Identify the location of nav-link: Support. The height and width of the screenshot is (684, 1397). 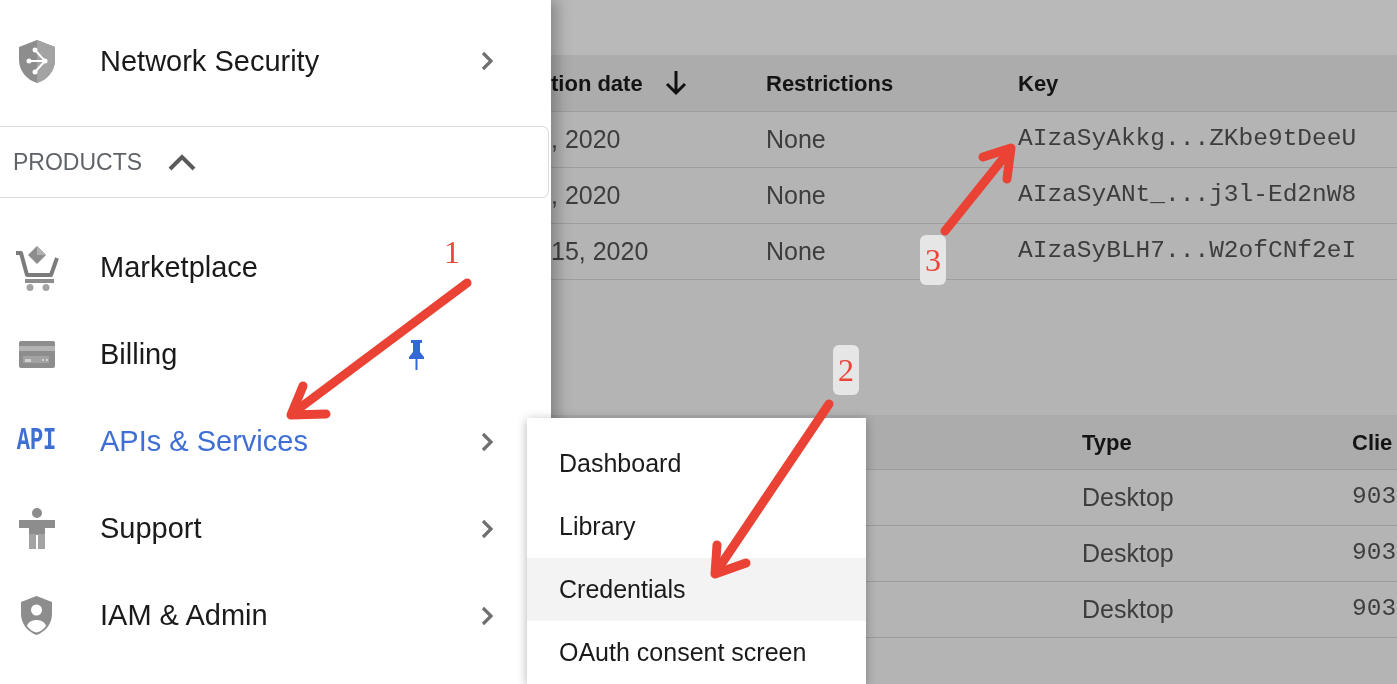
(151, 528).